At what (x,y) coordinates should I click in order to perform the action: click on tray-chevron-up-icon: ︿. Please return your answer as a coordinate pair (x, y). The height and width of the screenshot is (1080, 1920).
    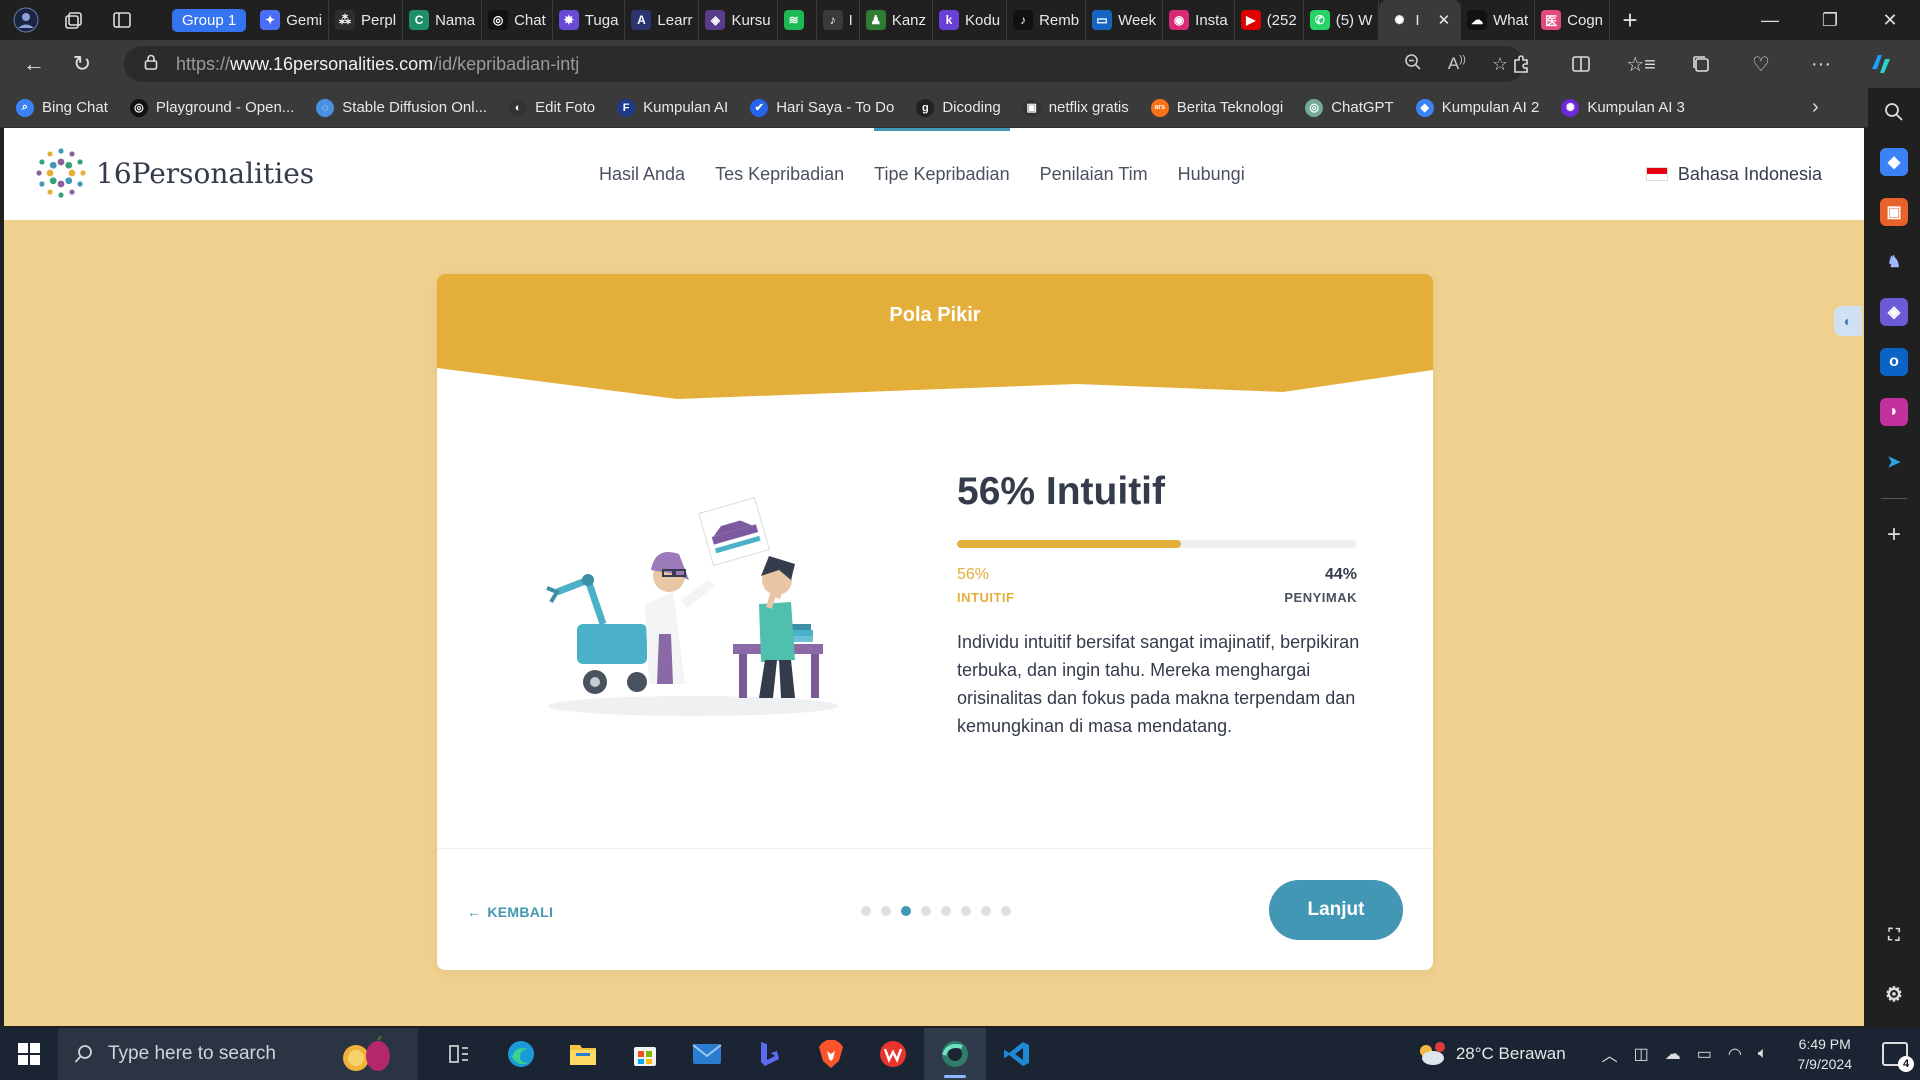
    Looking at the image, I should click on (1610, 1054).